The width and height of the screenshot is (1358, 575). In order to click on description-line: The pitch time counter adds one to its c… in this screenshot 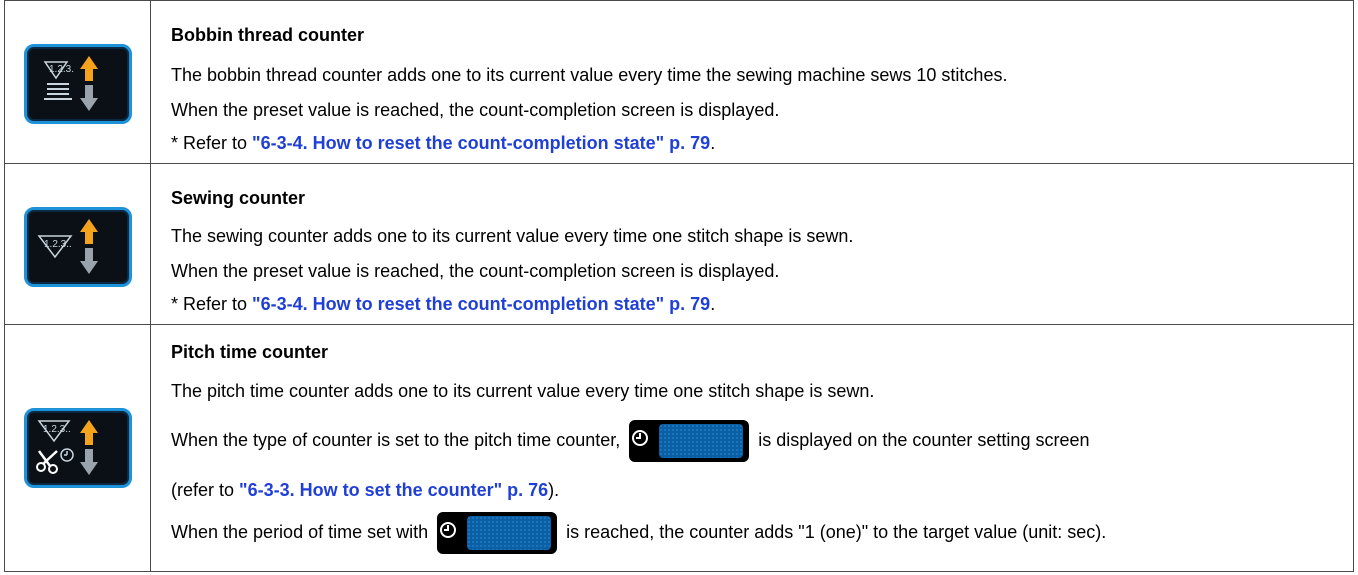, I will do `click(523, 391)`.